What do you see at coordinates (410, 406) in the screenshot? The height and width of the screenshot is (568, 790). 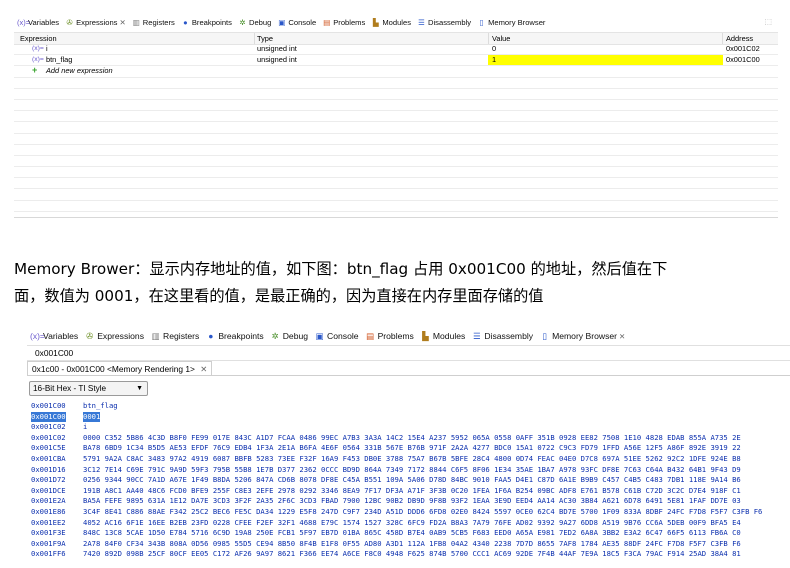 I see `memory-row: 0x001C00 btn_flag` at bounding box center [410, 406].